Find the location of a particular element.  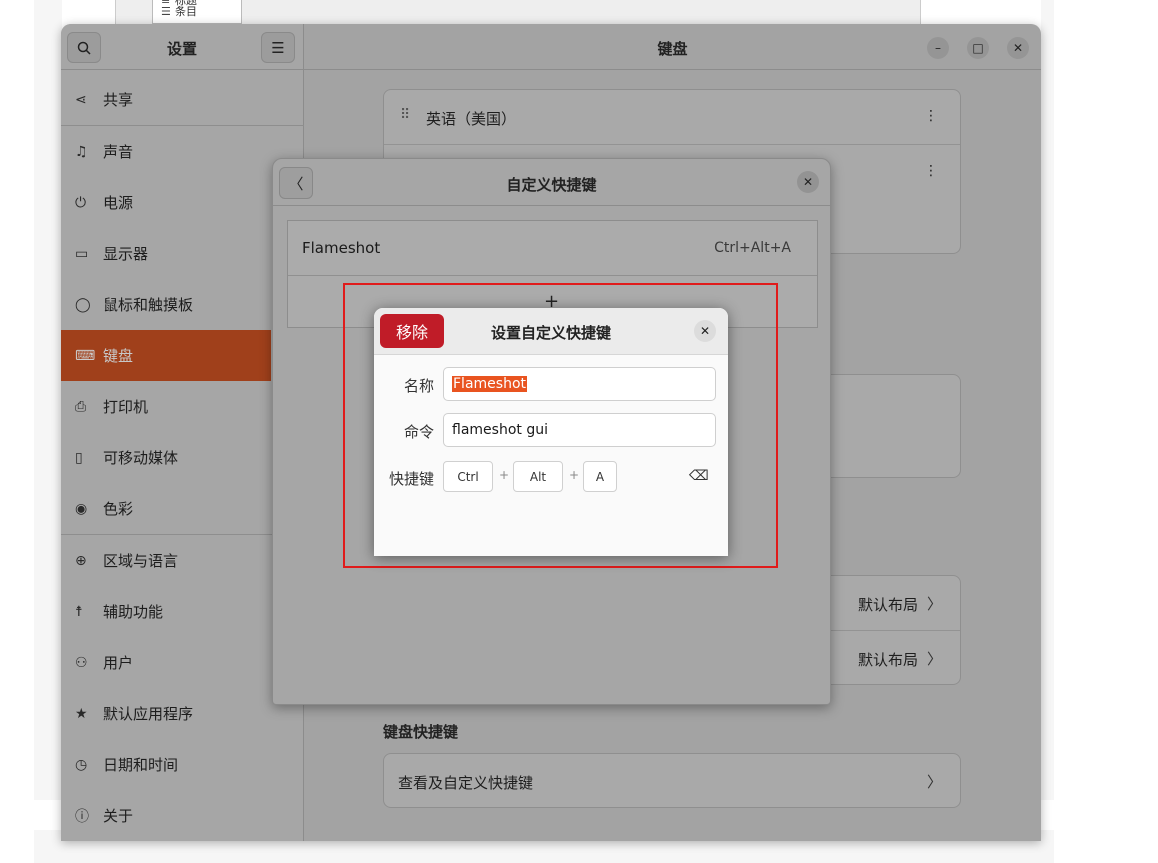

command-field: flameshot gui is located at coordinates (579, 430).